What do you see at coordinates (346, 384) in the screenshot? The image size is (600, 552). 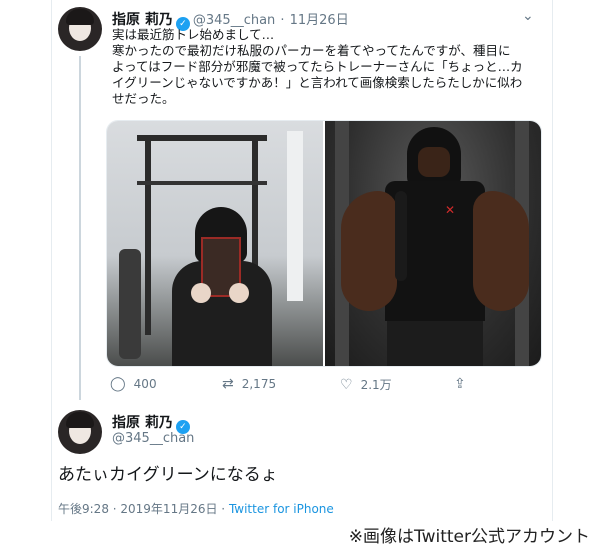 I see `heart-icon: ♡` at bounding box center [346, 384].